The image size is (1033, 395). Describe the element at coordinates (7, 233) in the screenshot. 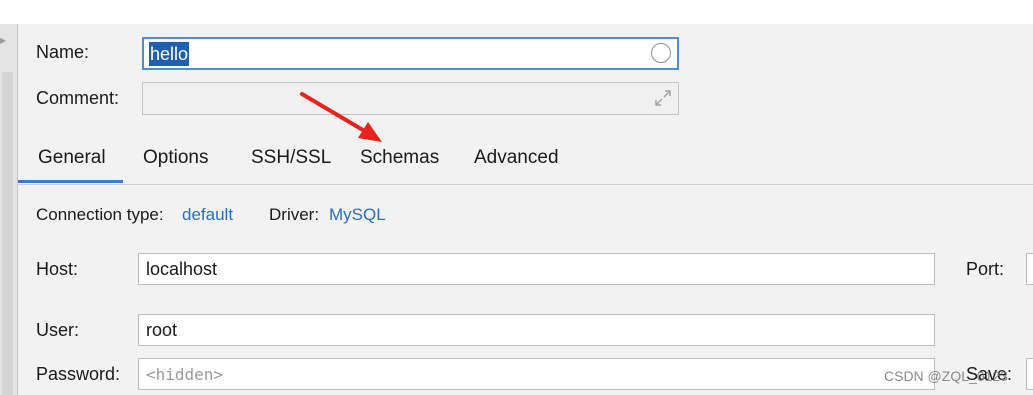

I see `scrollbar-thumb` at that location.